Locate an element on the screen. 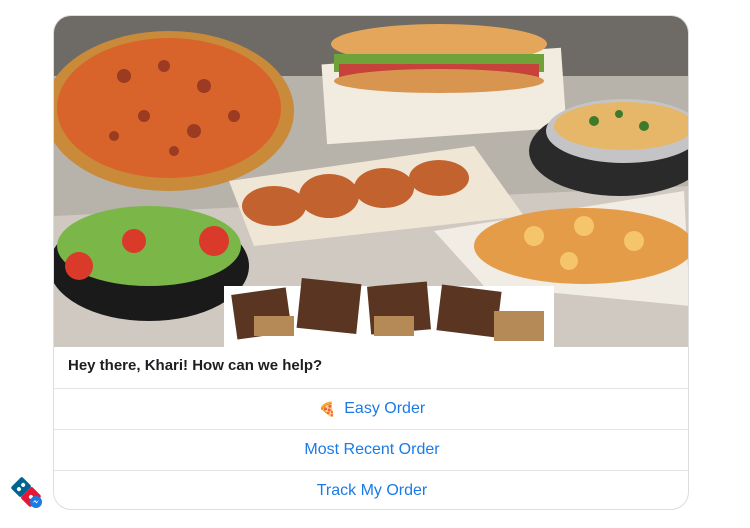  greeting-text: Hey there, Khari! How can we help? is located at coordinates (195, 365).